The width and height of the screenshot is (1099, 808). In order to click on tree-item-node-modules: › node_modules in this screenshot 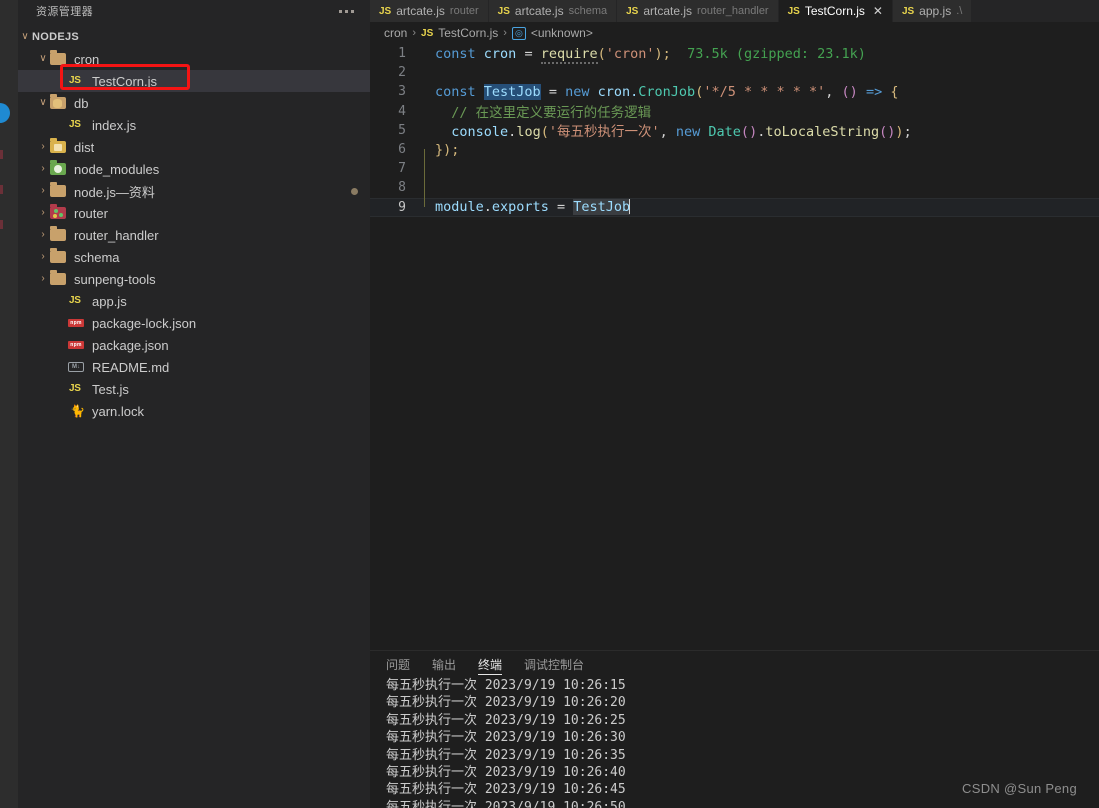, I will do `click(194, 169)`.